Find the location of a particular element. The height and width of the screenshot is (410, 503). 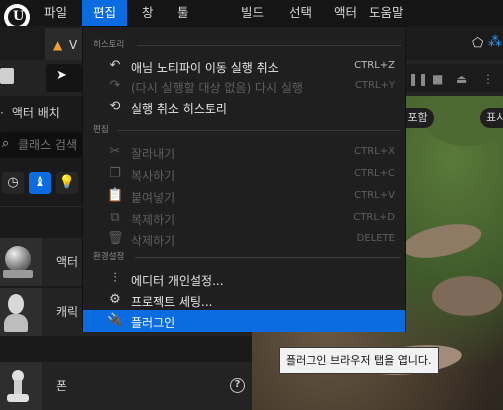

menu-item-duplicate: ⧉ 복제하기 CTRL+D is located at coordinates (244, 218).